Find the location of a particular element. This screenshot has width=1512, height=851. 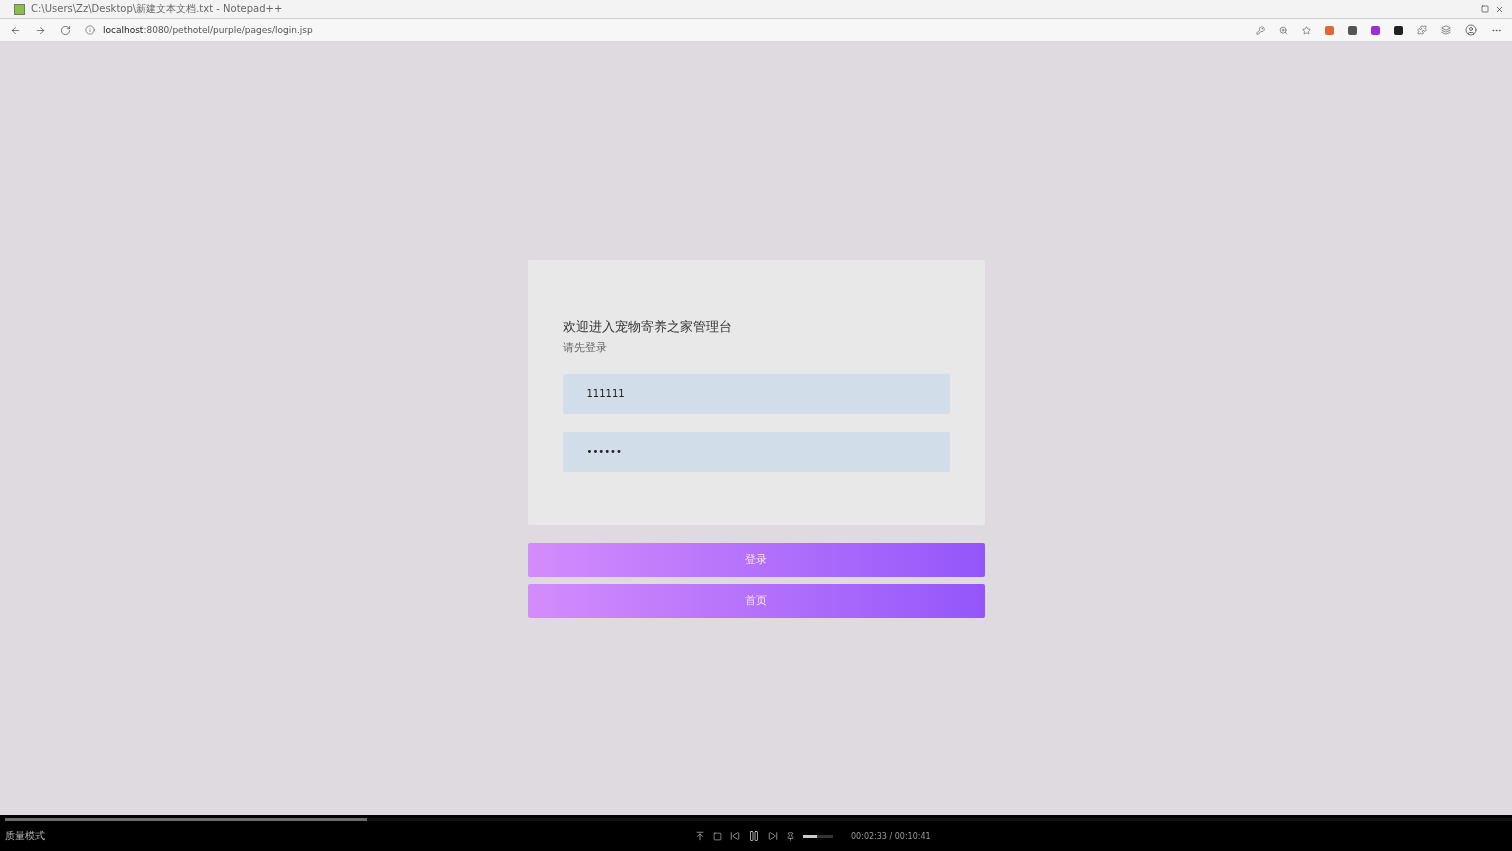

forward-icon is located at coordinates (40, 30).